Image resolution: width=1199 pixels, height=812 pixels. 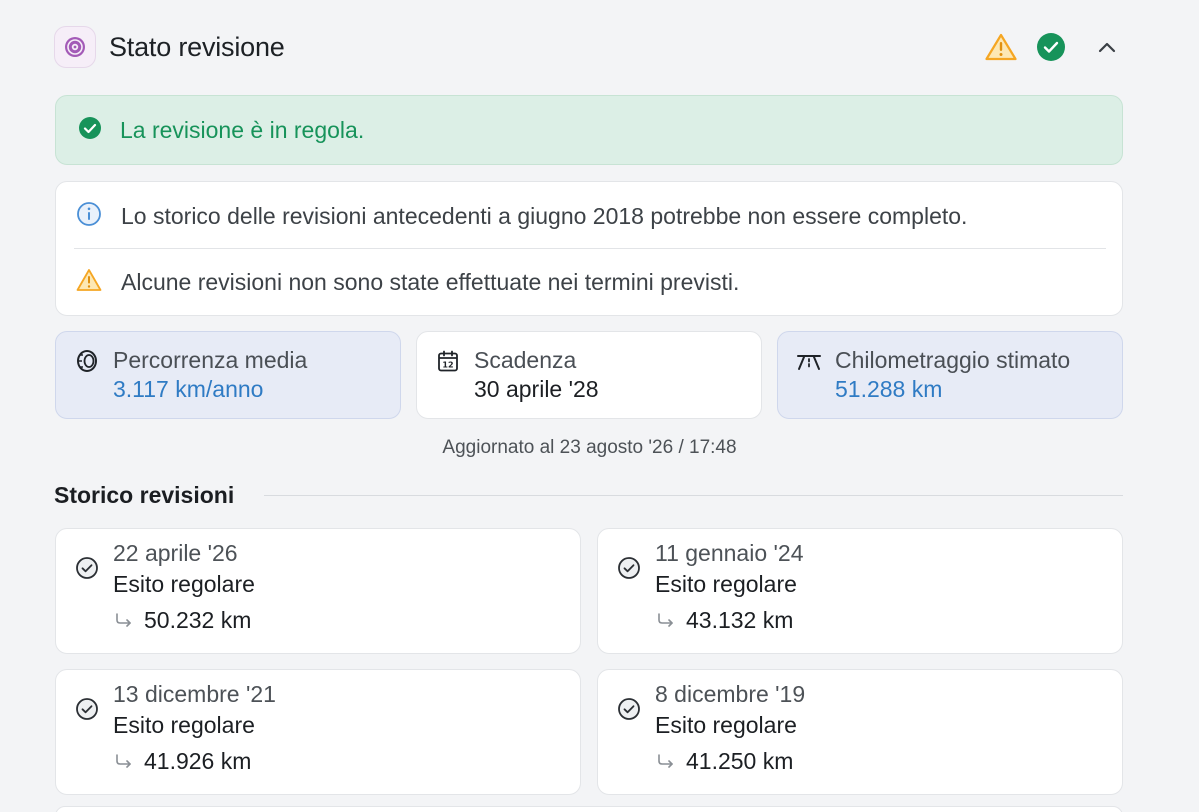 I want to click on stat-value: 30 aprile '28, so click(x=536, y=388).